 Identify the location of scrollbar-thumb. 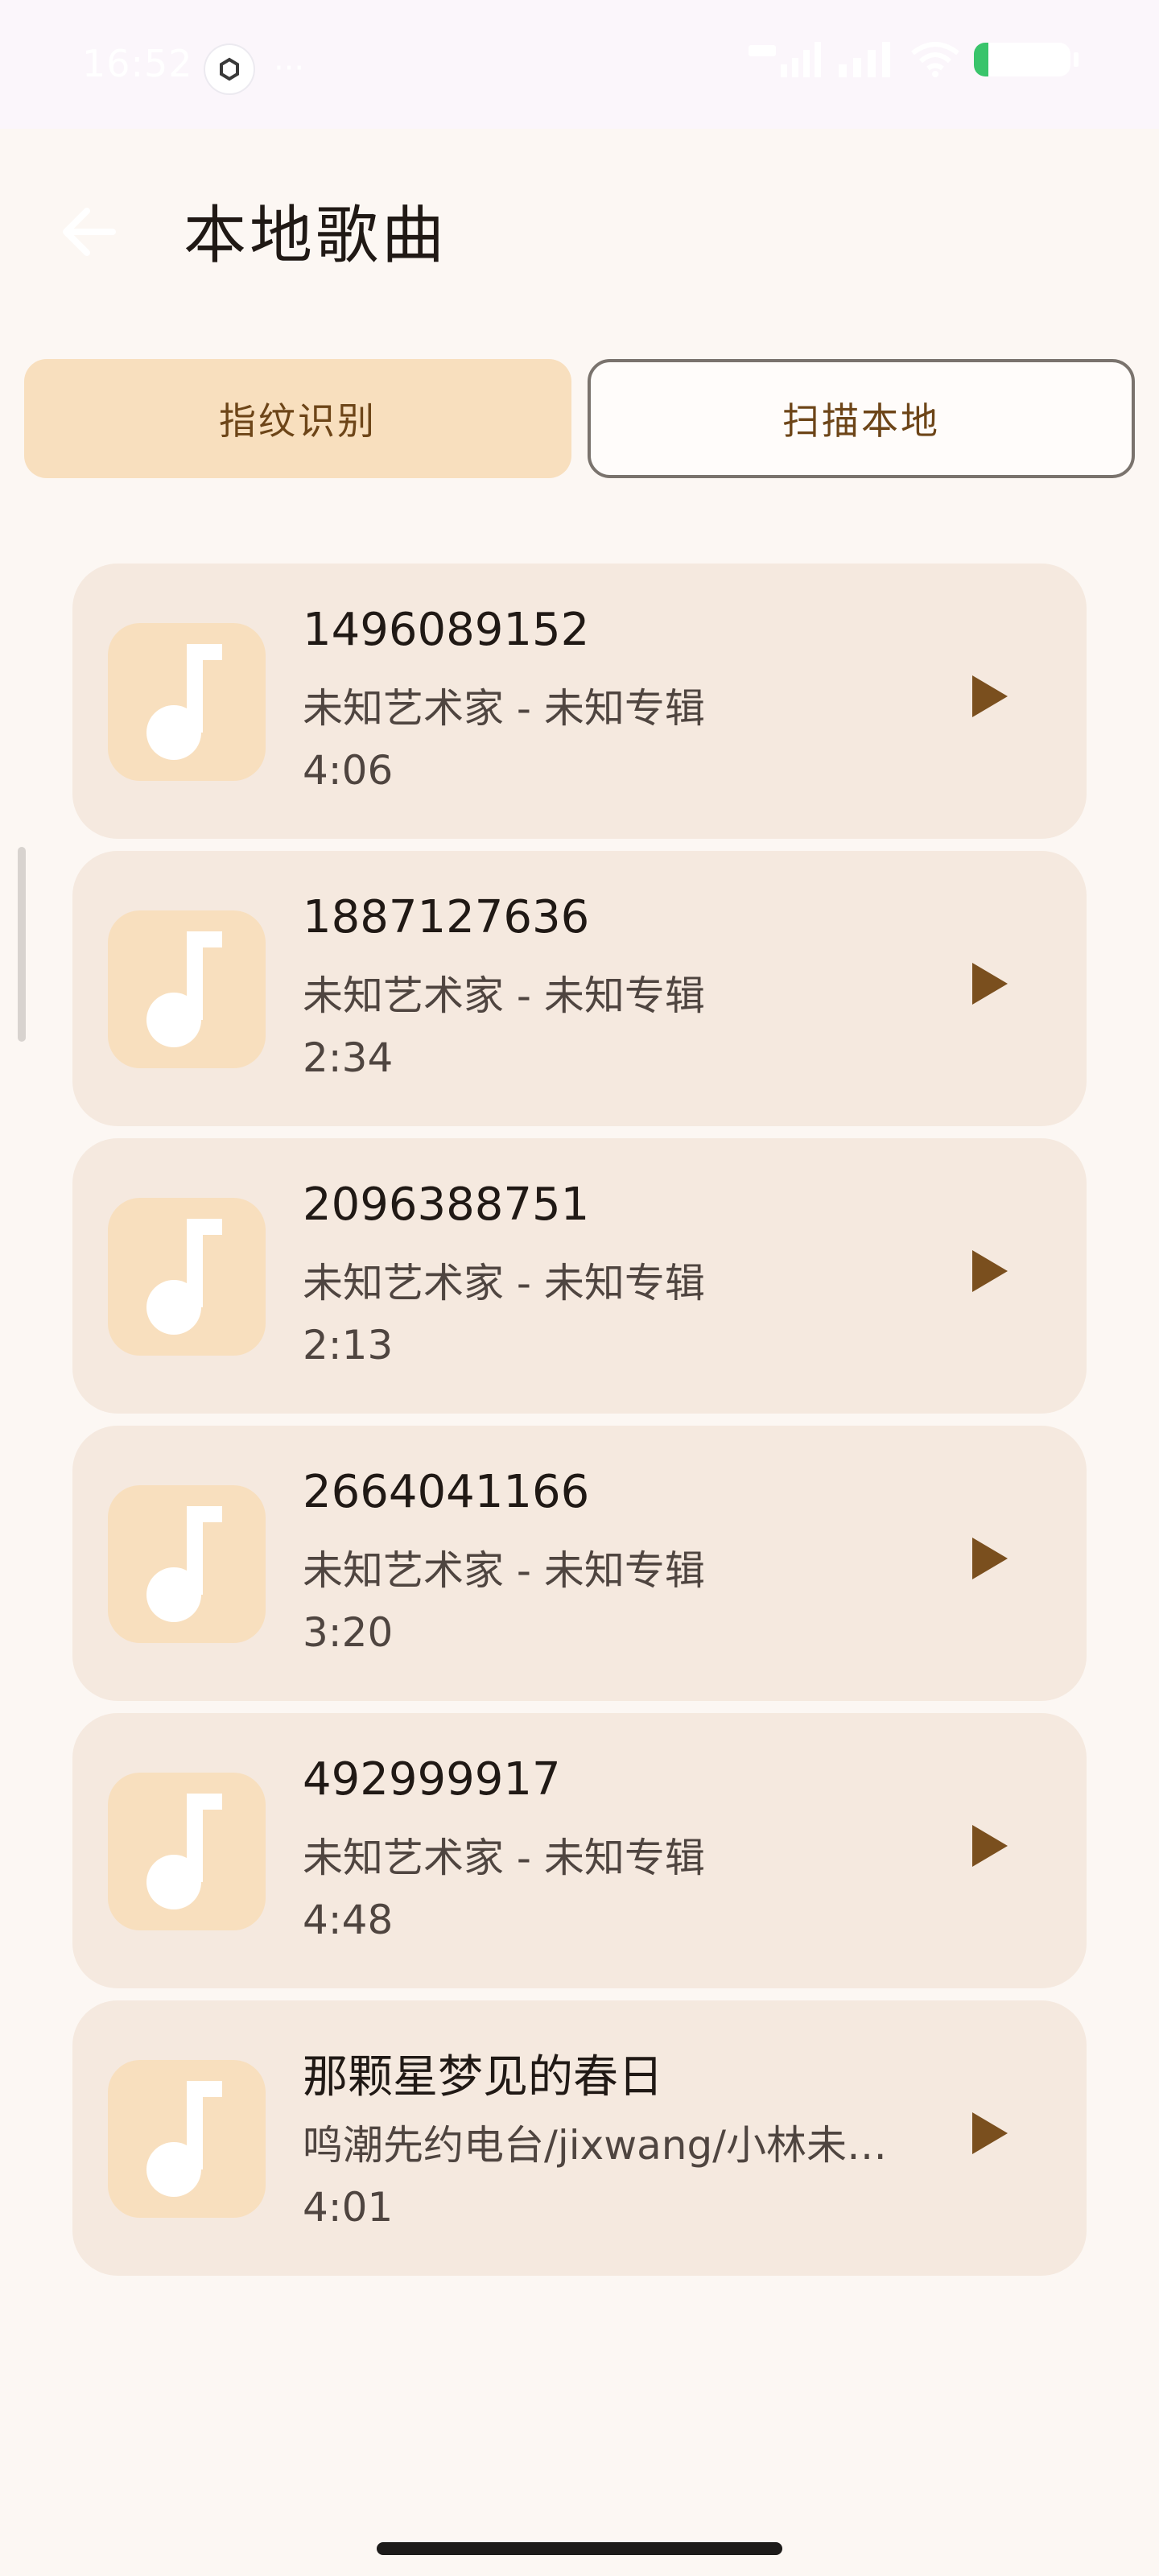
(22, 944).